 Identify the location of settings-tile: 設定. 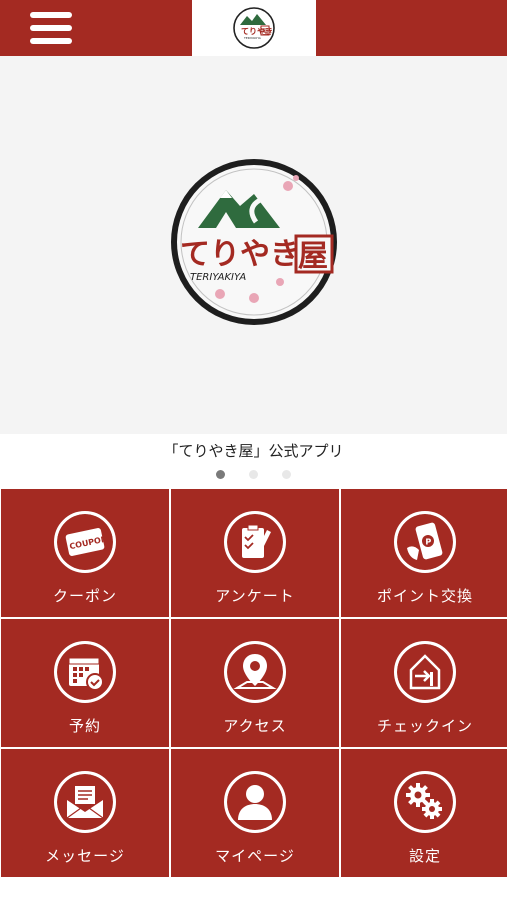
(424, 813).